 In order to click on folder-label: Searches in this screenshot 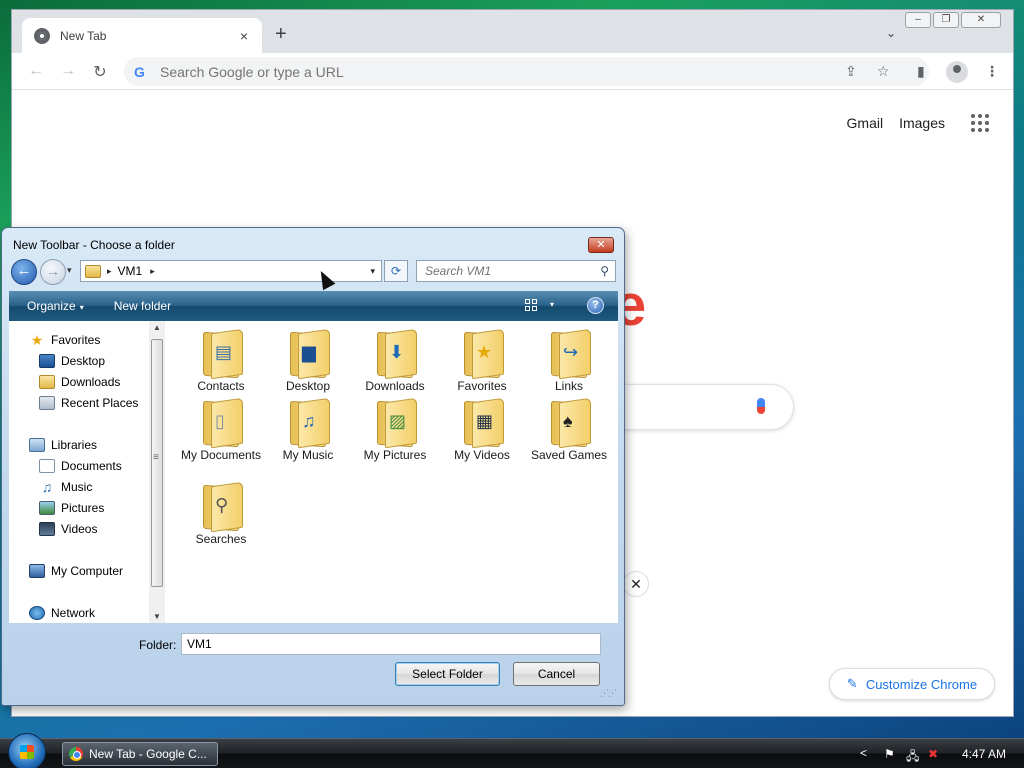, I will do `click(221, 539)`.